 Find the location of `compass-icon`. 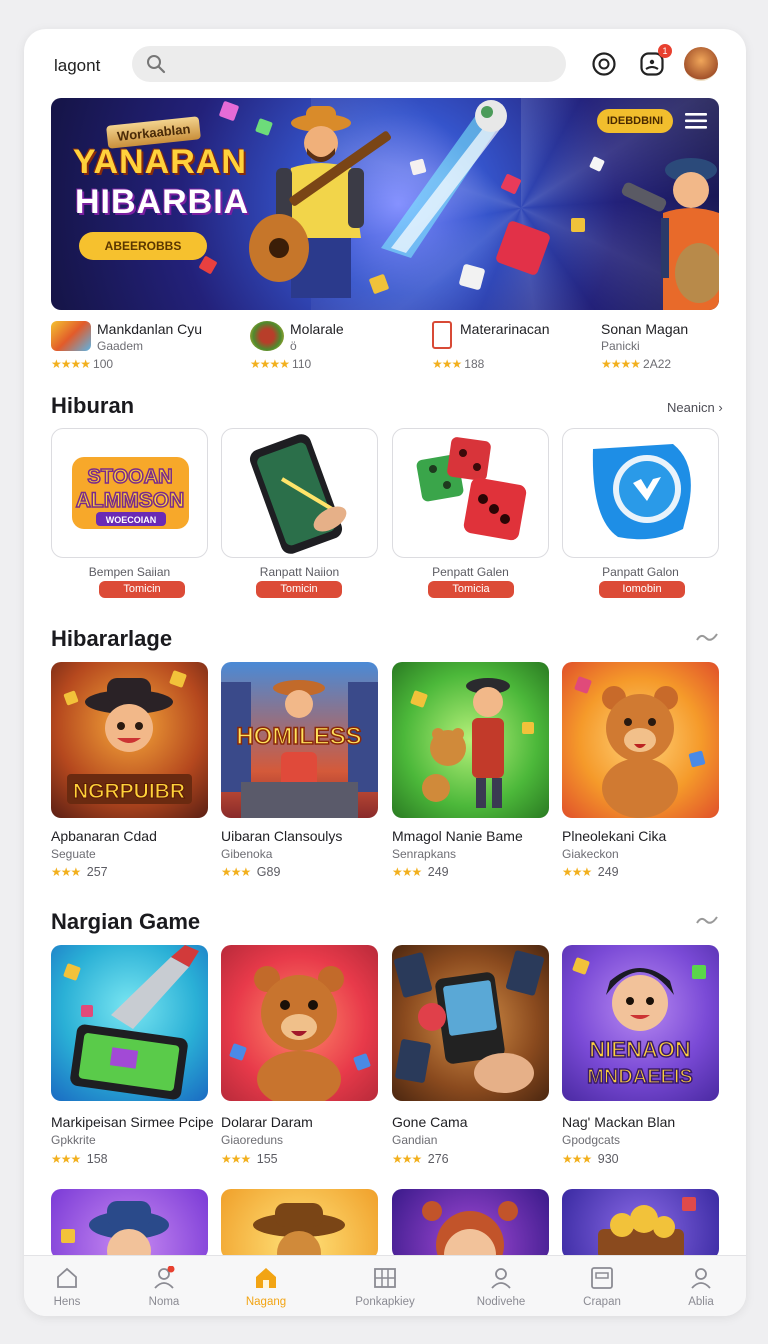

compass-icon is located at coordinates (604, 64).